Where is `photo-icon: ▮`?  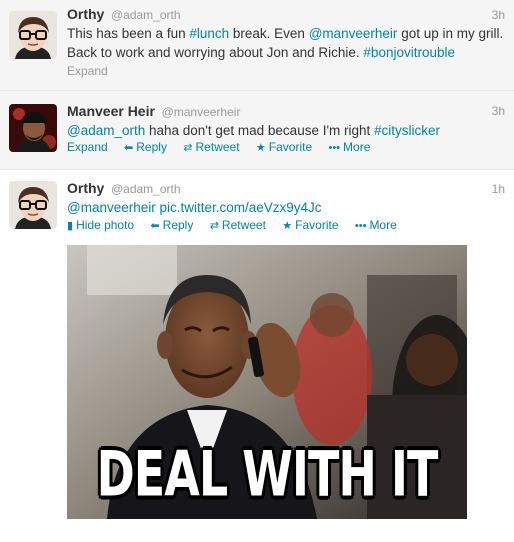 photo-icon: ▮ is located at coordinates (70, 226).